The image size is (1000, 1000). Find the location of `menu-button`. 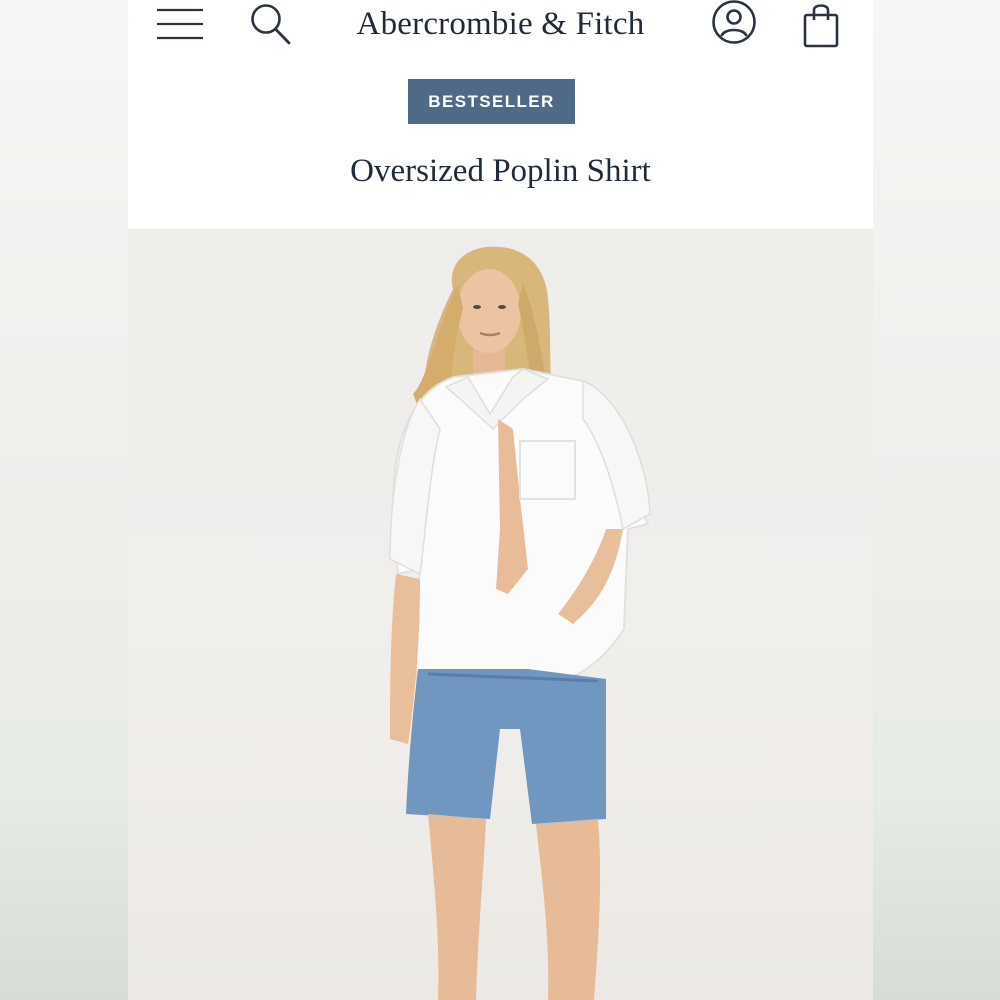

menu-button is located at coordinates (180, 24).